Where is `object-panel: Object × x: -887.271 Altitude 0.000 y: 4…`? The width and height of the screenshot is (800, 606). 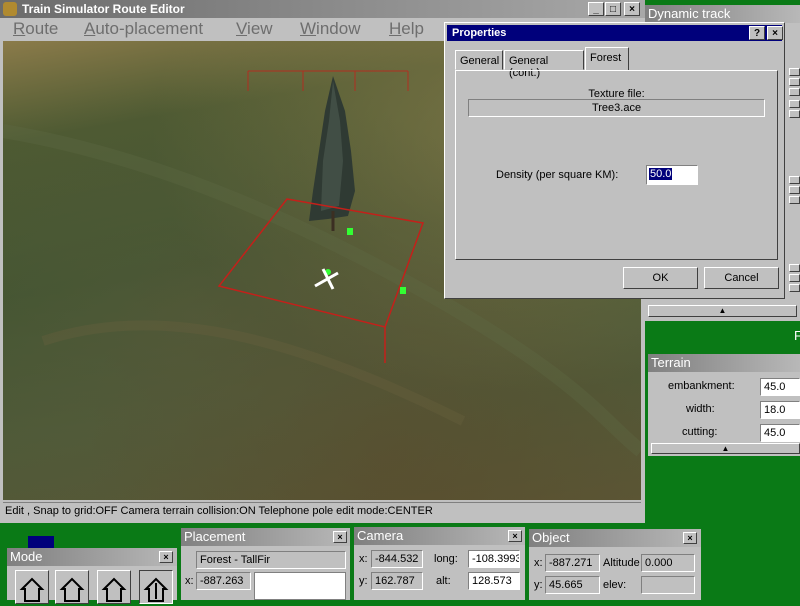 object-panel: Object × x: -887.271 Altitude 0.000 y: 4… is located at coordinates (615, 564).